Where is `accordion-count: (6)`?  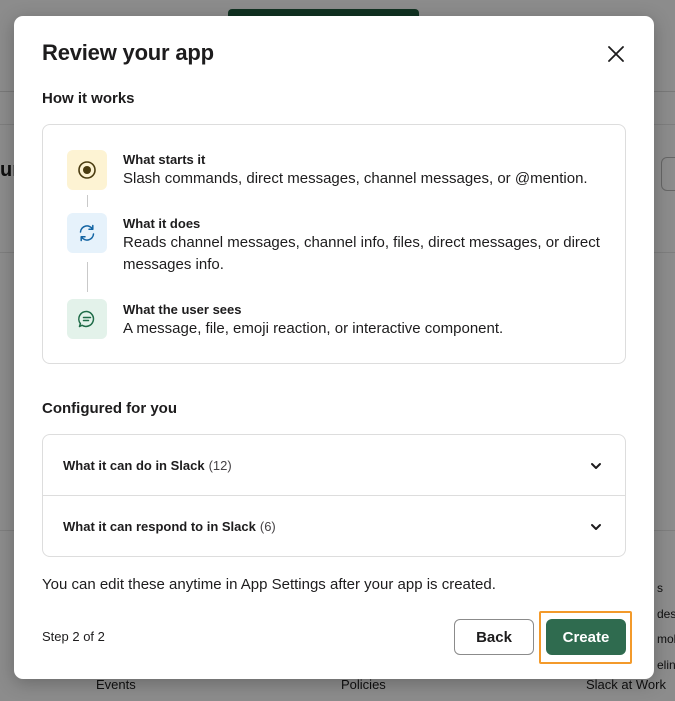 accordion-count: (6) is located at coordinates (267, 526).